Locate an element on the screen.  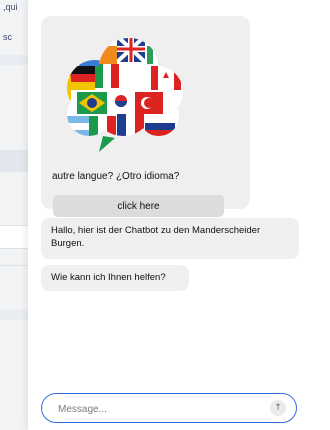
message-composer: ↑ is located at coordinates (169, 408).